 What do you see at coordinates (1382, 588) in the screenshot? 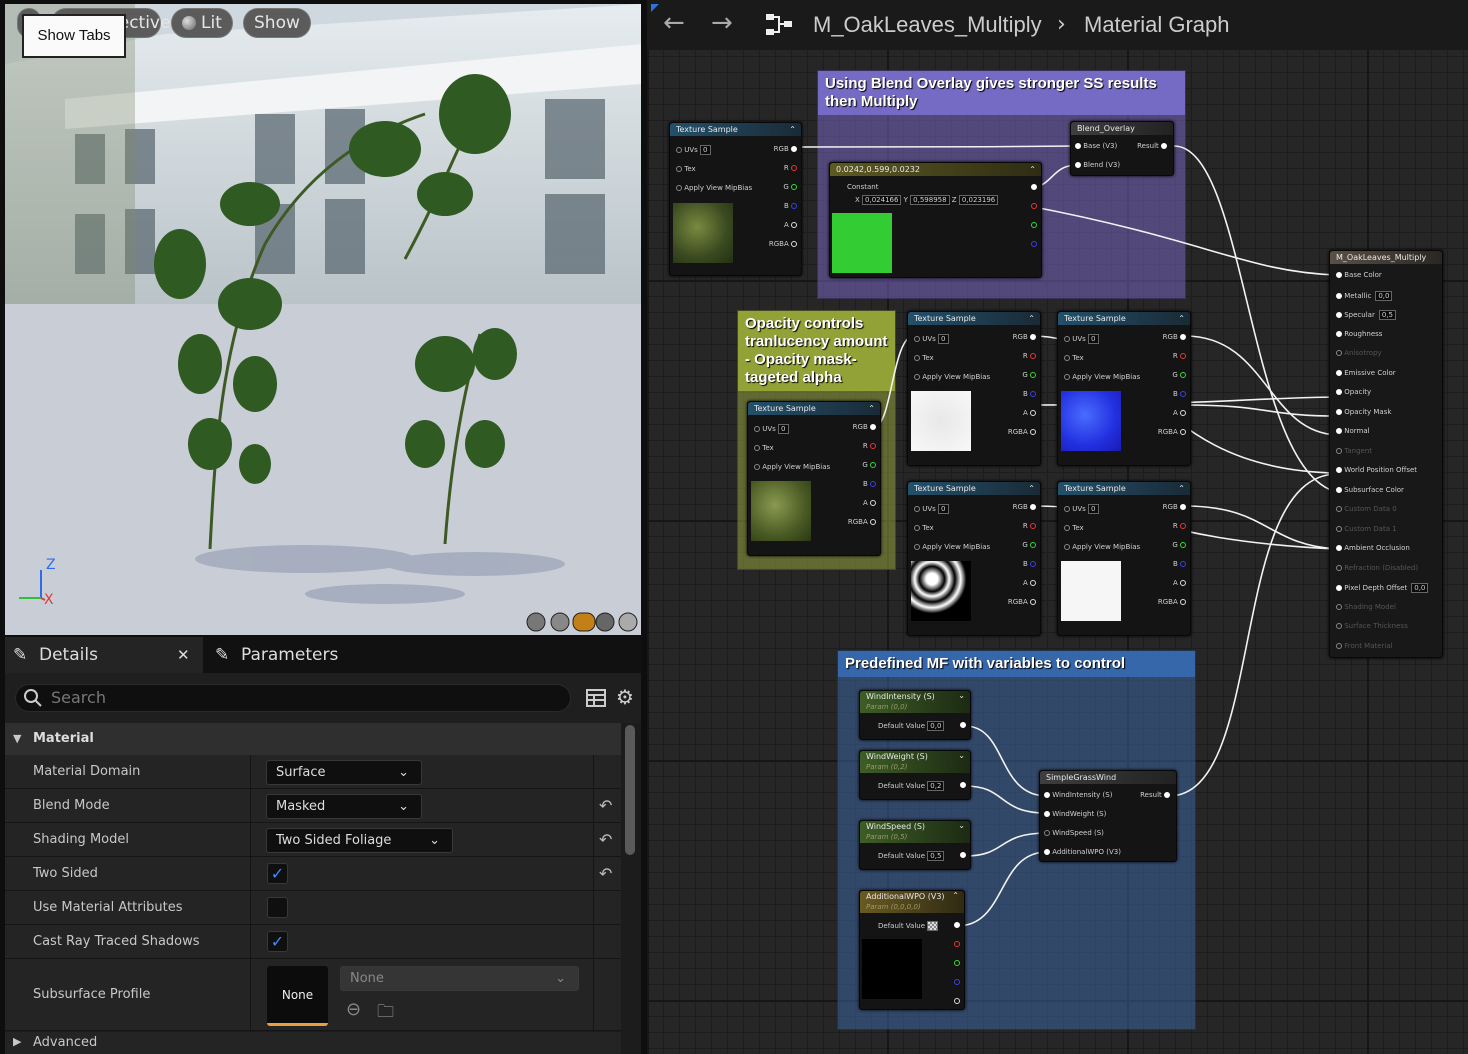
I see `material-pin: Pixel Depth Offset 0,0` at bounding box center [1382, 588].